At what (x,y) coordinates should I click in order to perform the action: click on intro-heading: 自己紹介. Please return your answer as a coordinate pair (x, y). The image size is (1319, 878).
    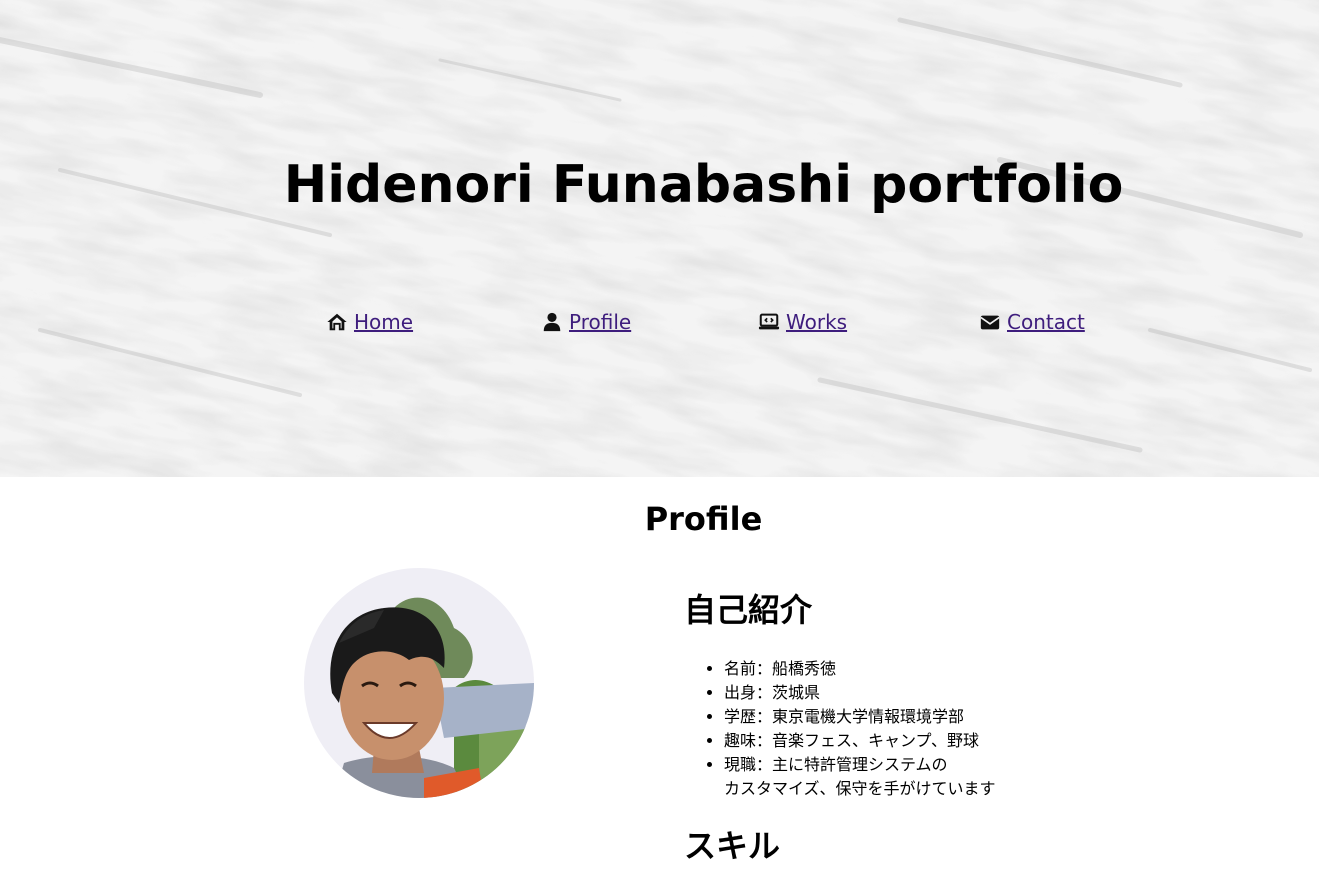
    Looking at the image, I should click on (748, 610).